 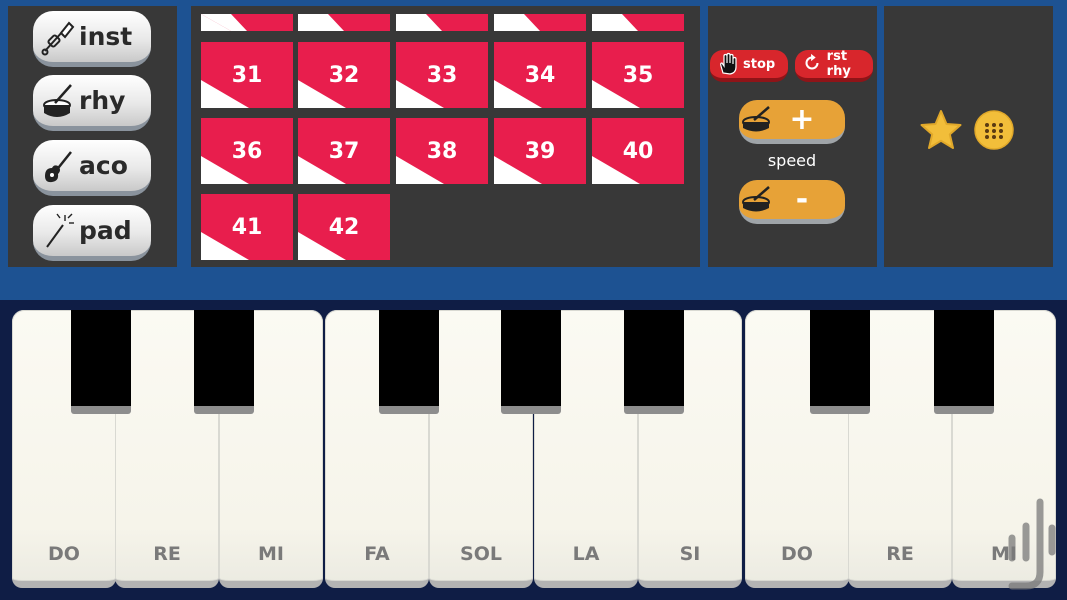 I want to click on instrument-button-aco: aco, so click(x=92, y=168).